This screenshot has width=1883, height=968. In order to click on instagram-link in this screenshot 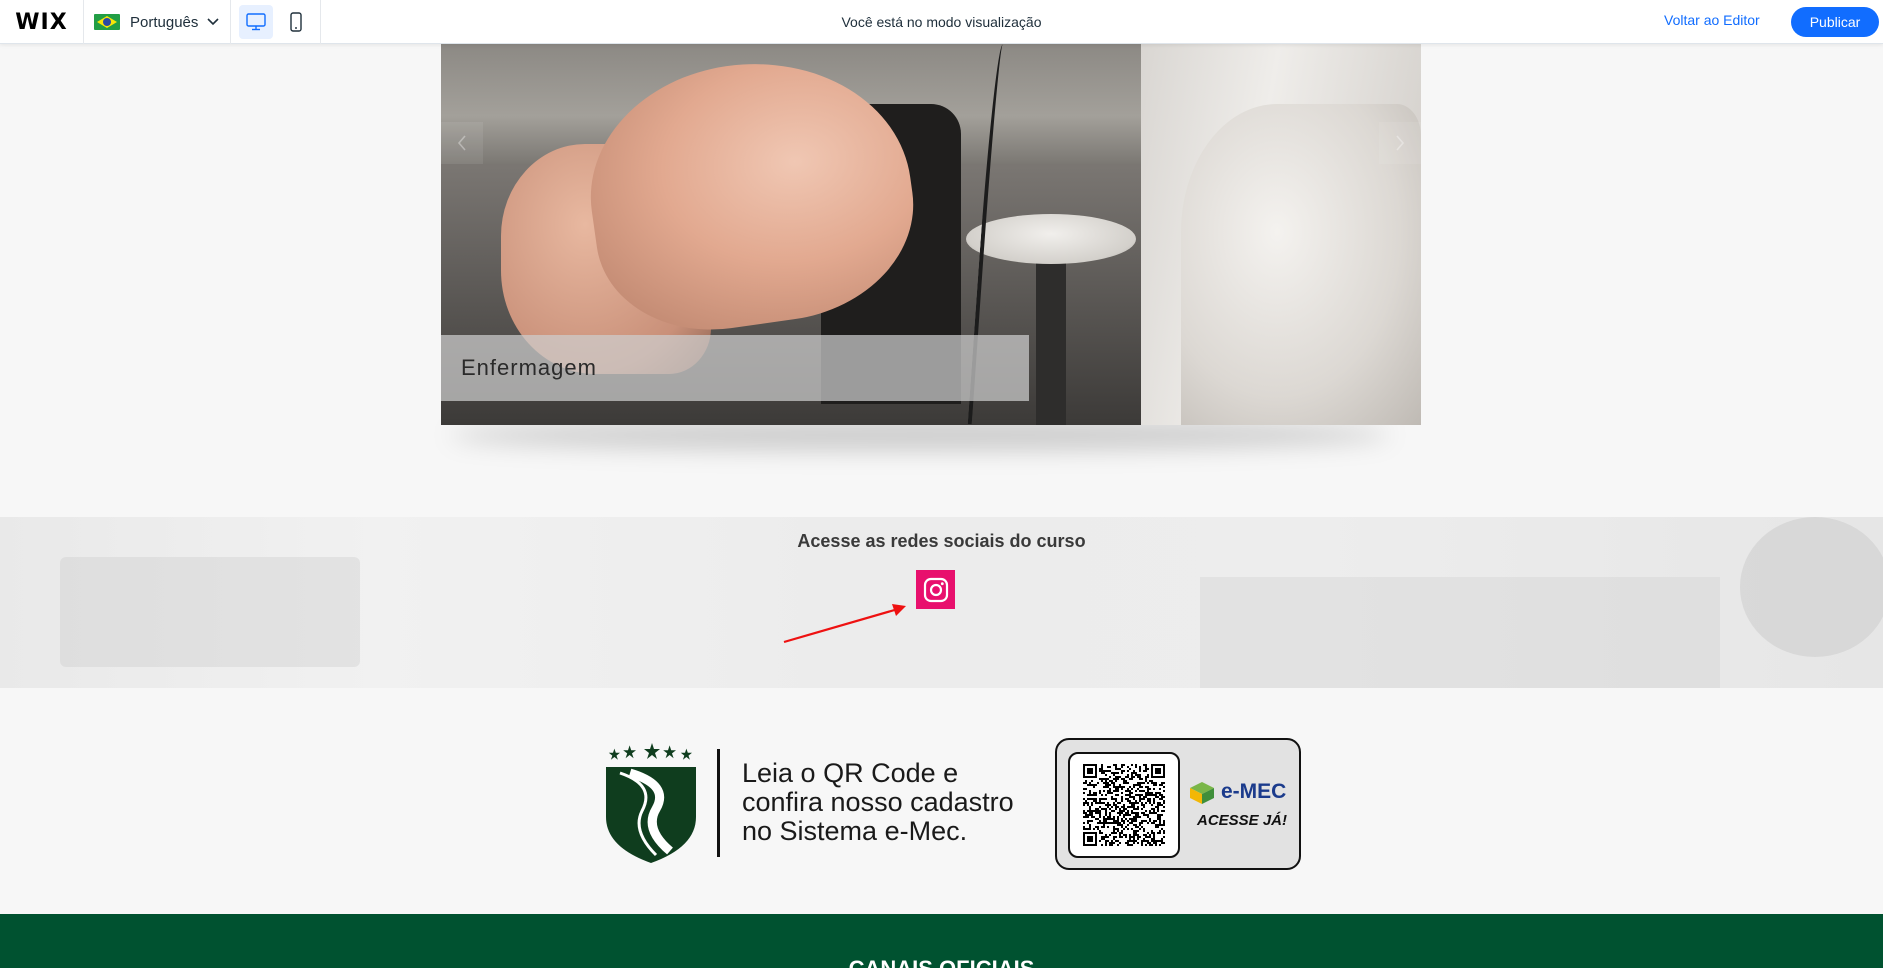, I will do `click(935, 589)`.